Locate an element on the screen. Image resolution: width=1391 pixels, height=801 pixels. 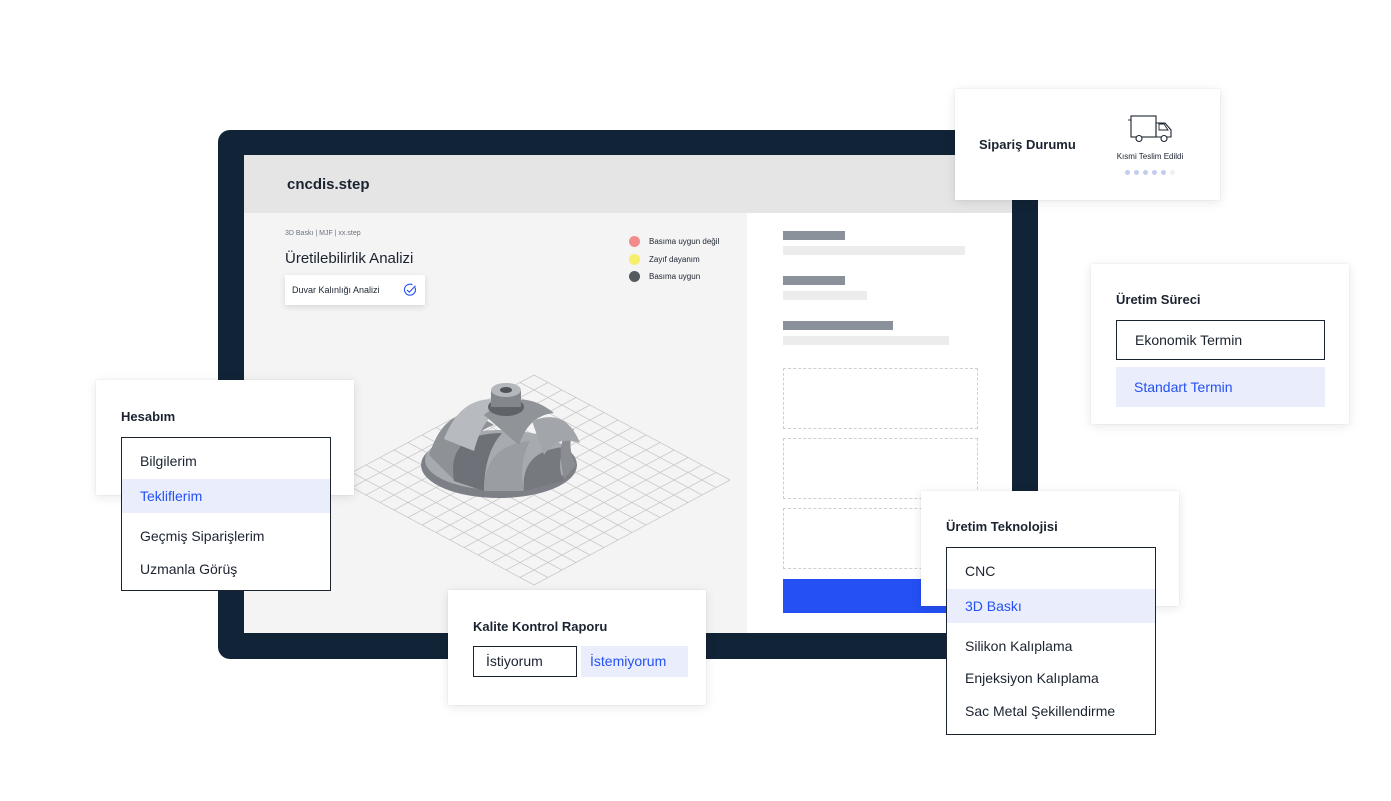
option-standart-termin: Standart Termin is located at coordinates (1220, 387).